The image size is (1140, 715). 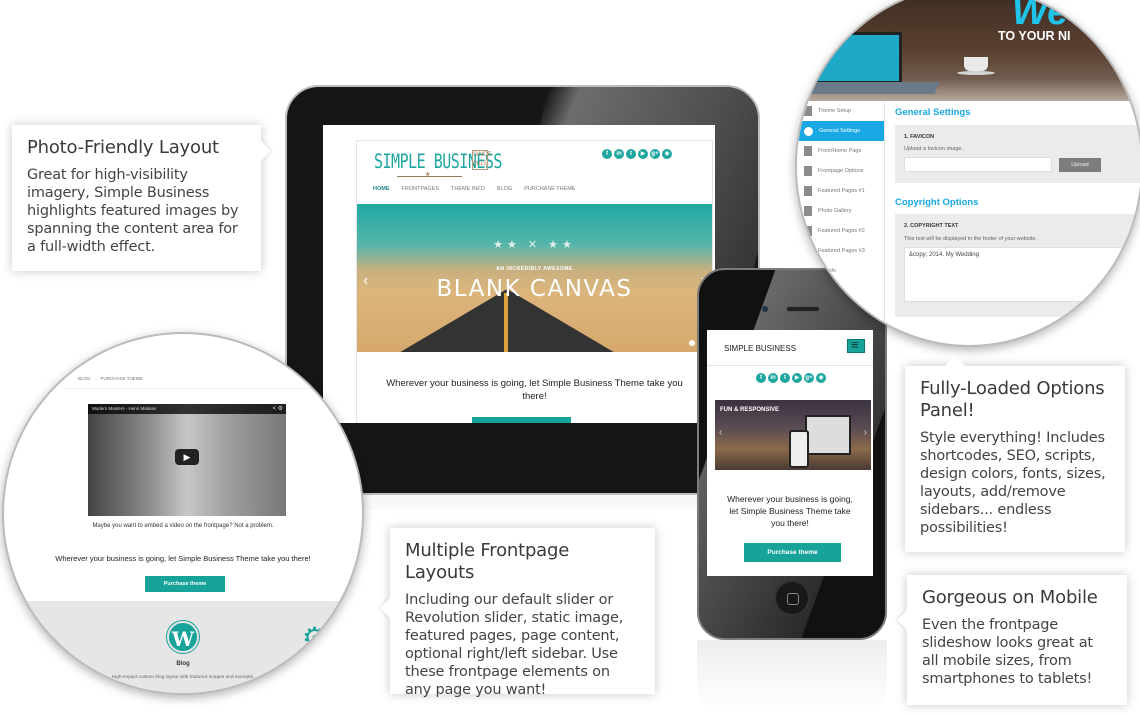 I want to click on upload-button: Upload, so click(x=1080, y=165).